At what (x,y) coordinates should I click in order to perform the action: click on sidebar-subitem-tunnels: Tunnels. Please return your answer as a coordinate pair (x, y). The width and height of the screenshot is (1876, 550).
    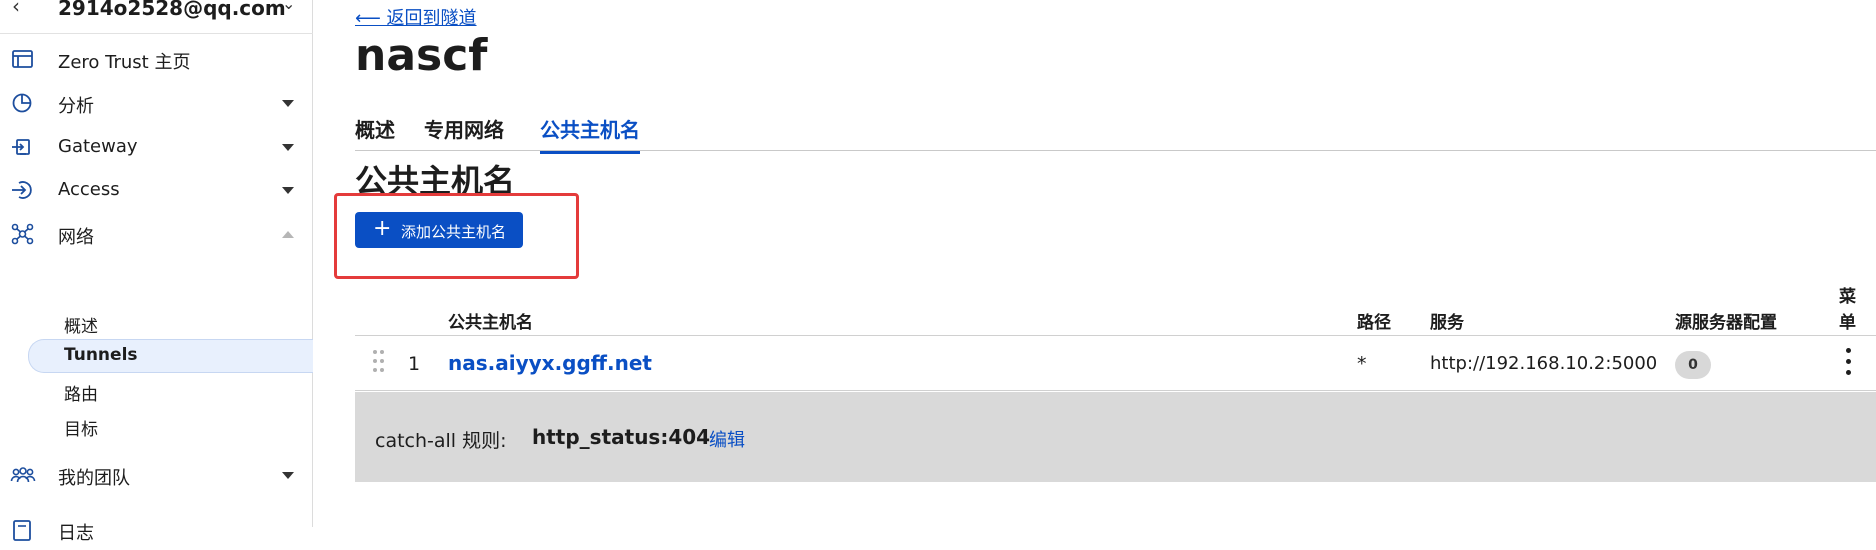
    Looking at the image, I should click on (170, 356).